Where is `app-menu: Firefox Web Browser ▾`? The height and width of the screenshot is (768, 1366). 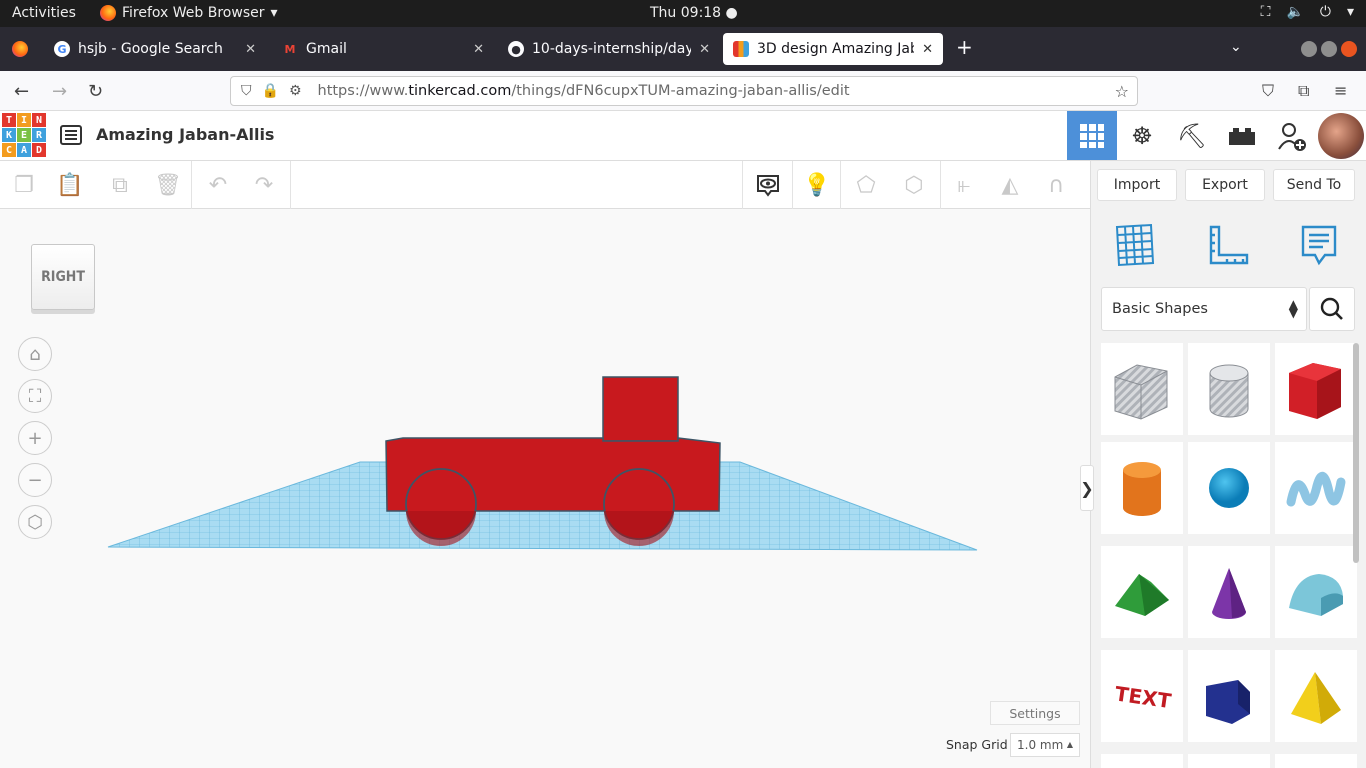 app-menu: Firefox Web Browser ▾ is located at coordinates (189, 13).